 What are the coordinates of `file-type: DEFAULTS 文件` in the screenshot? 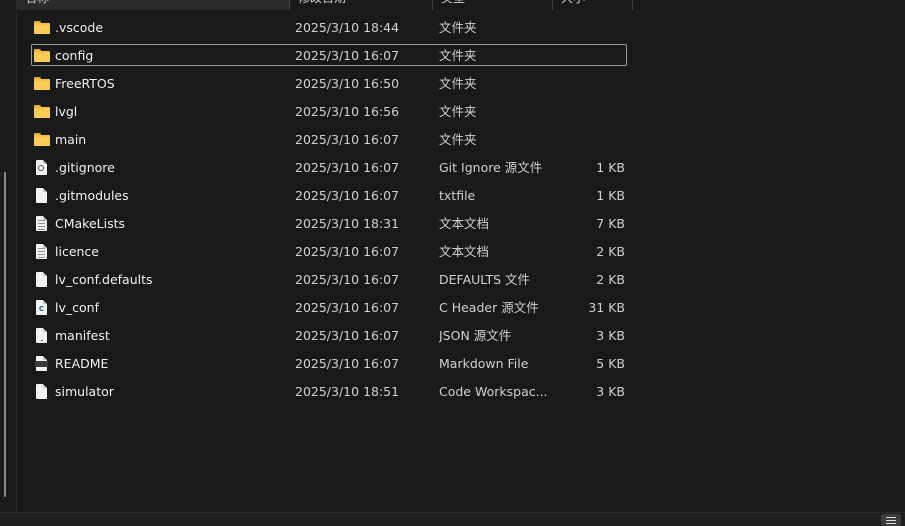 It's located at (485, 279).